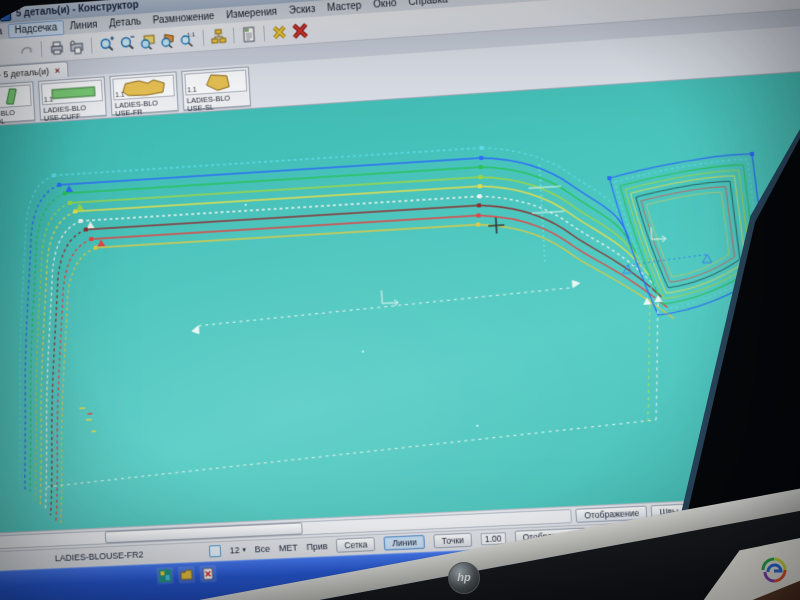  I want to click on taskbar-folder-icon, so click(186, 575).